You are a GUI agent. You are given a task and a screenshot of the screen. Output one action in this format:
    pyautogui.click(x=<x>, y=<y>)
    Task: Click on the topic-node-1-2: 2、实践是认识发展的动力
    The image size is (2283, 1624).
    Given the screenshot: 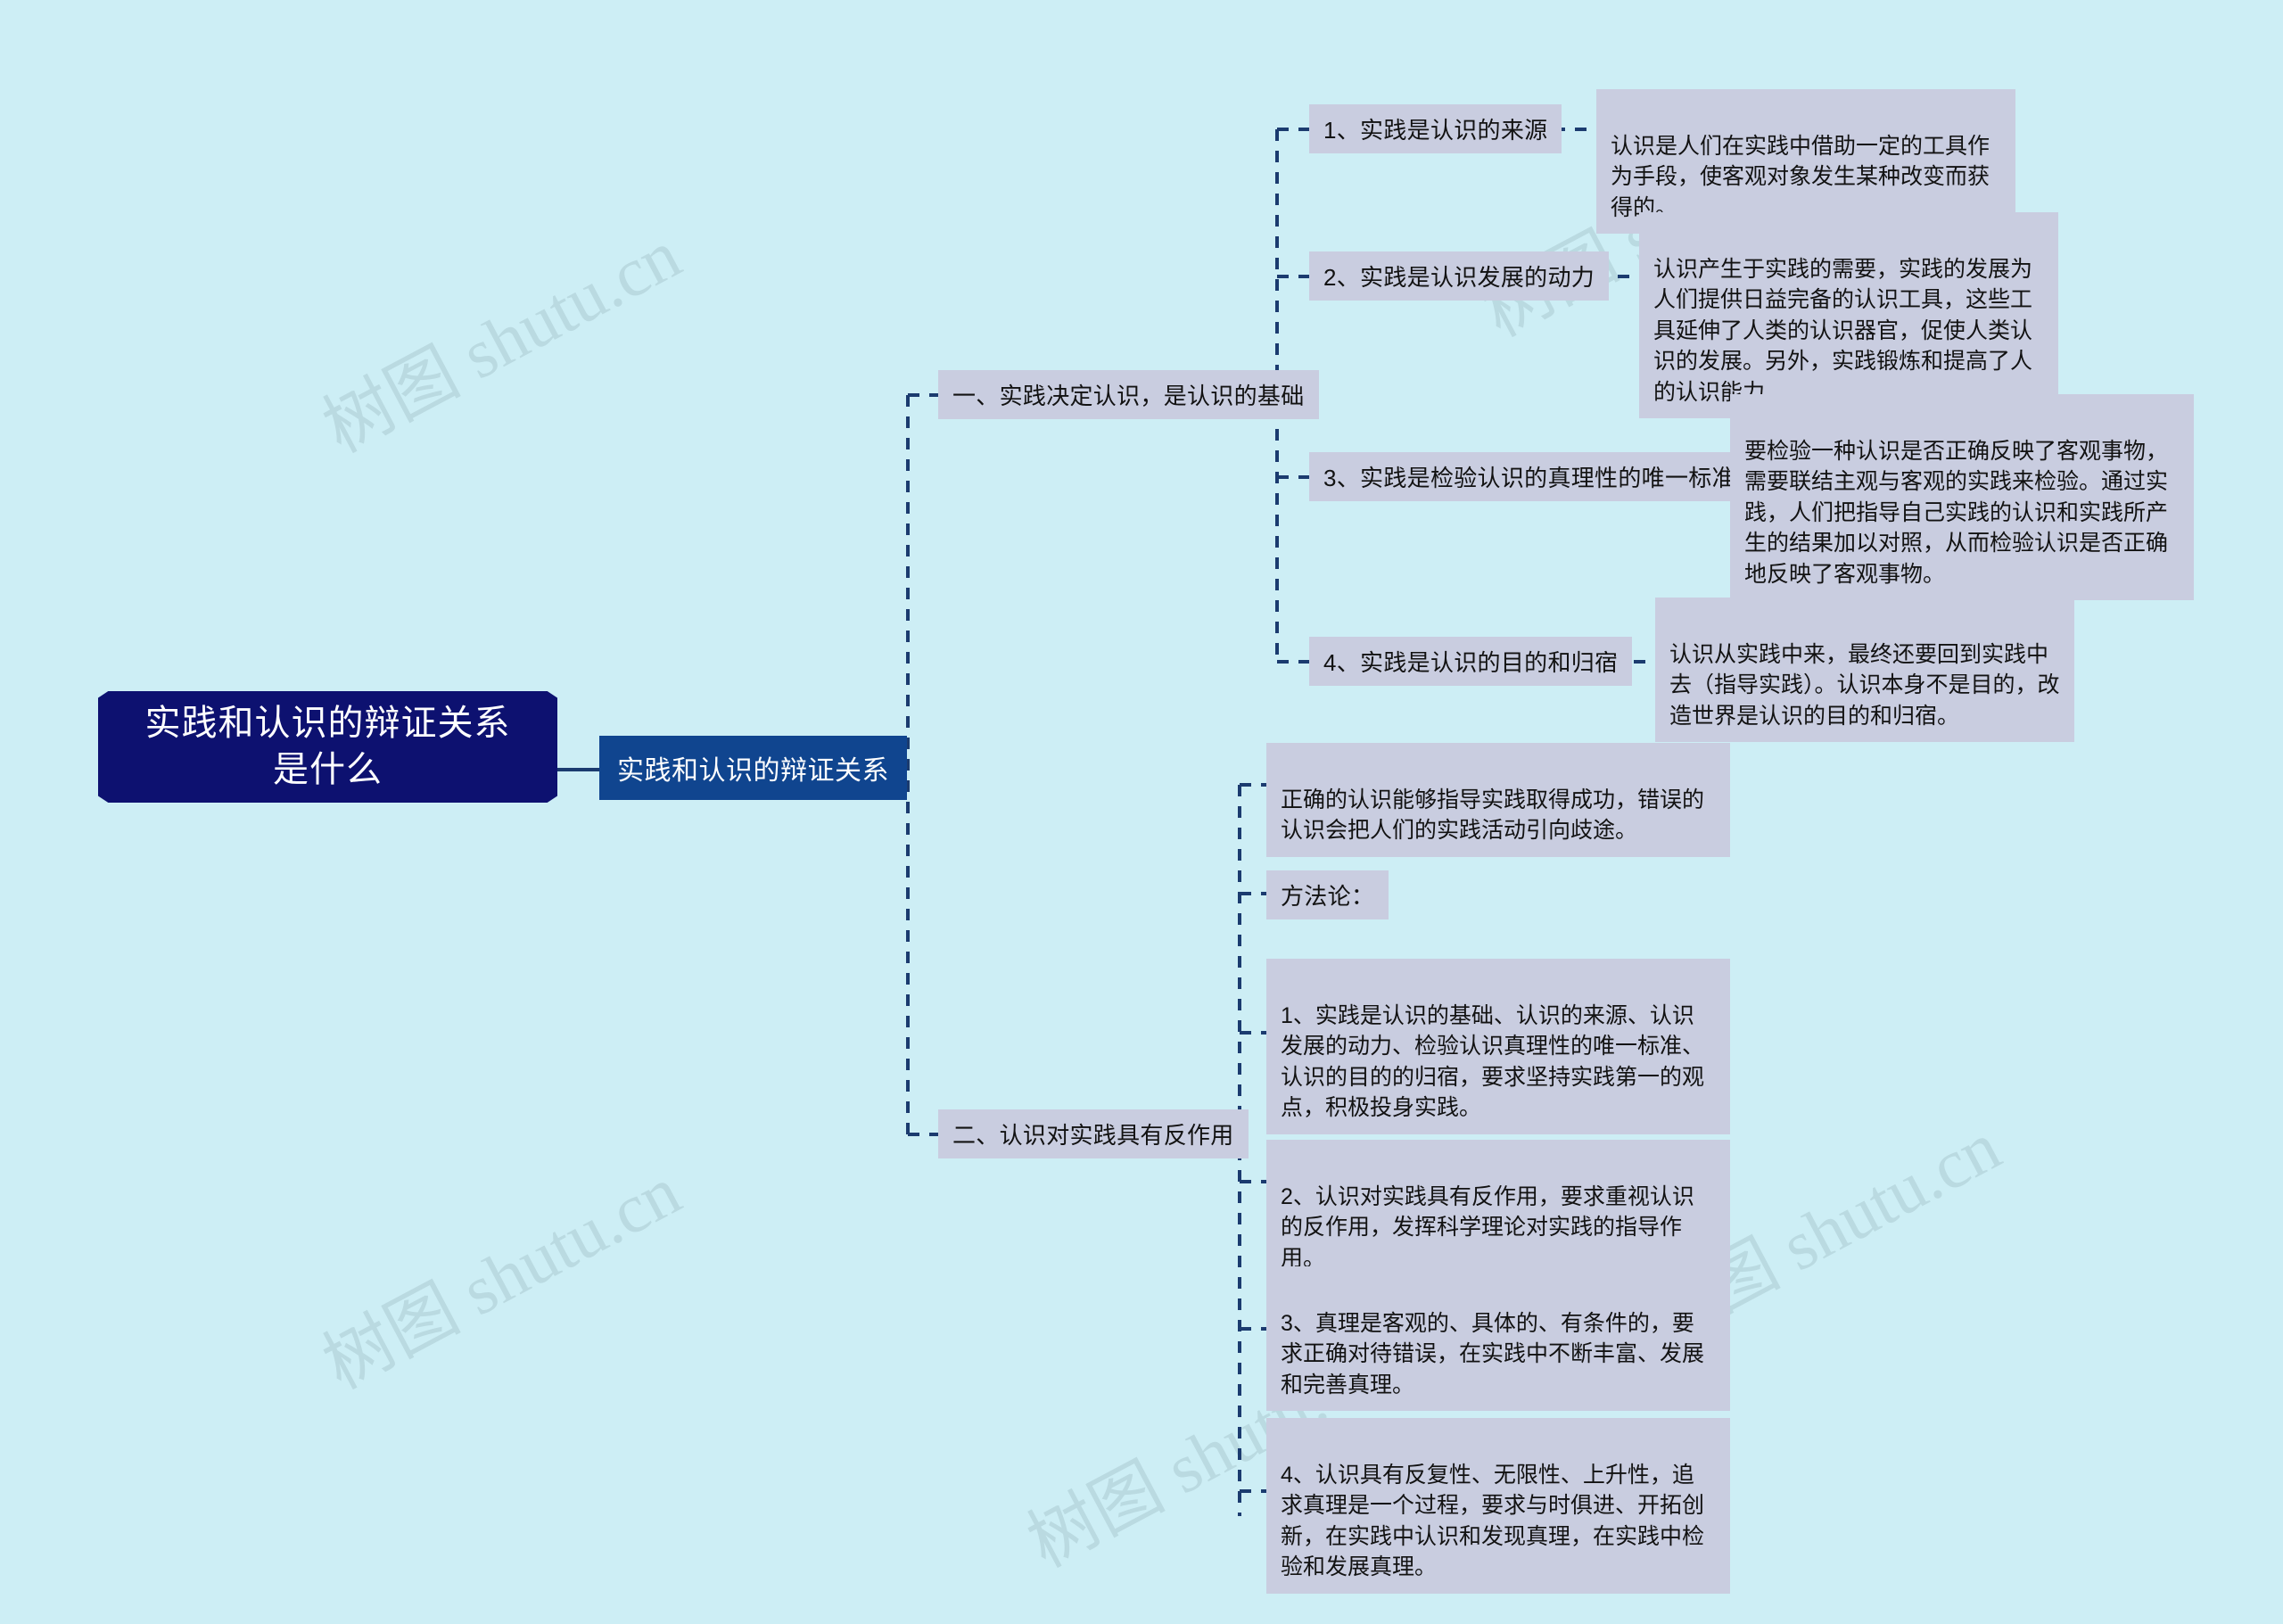 What is the action you would take?
    pyautogui.click(x=1459, y=276)
    